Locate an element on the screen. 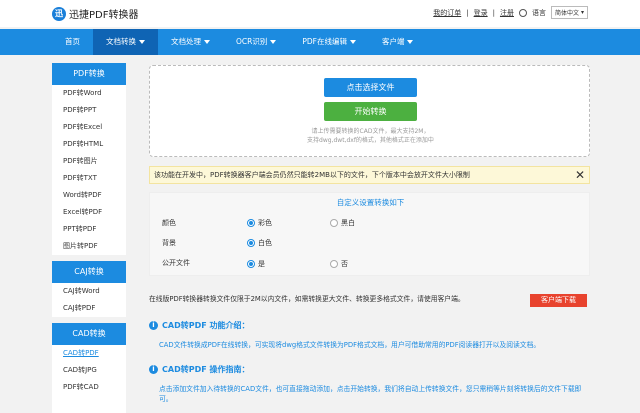 This screenshot has width=640, height=413. sidebar-group-title: CAD转换 is located at coordinates (89, 334).